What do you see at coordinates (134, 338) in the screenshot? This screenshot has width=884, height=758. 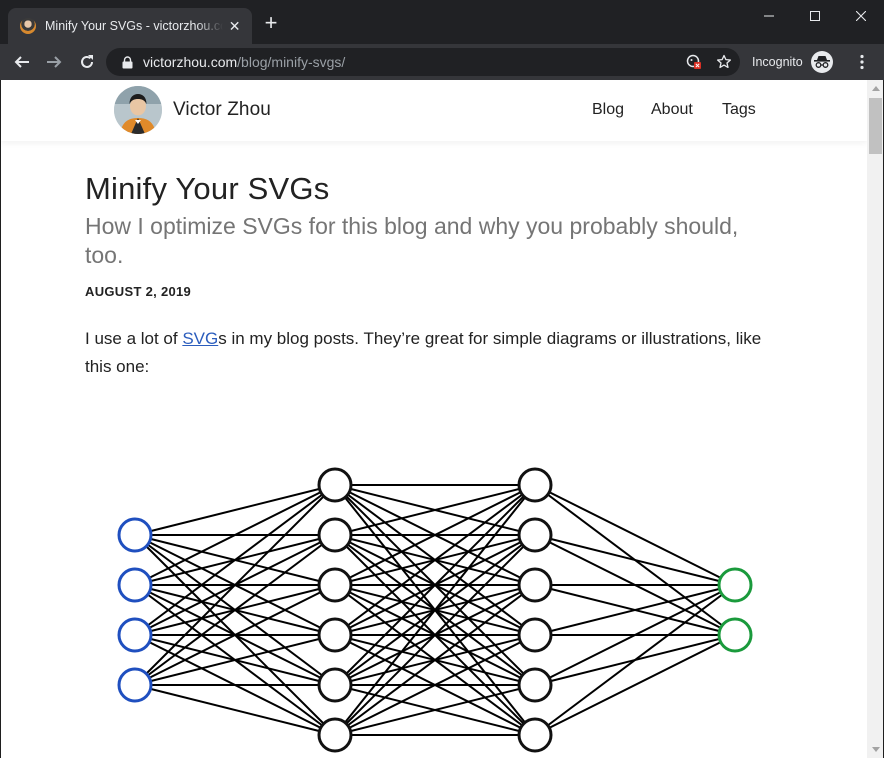 I see `paragraph-text-before: I use a lot of` at bounding box center [134, 338].